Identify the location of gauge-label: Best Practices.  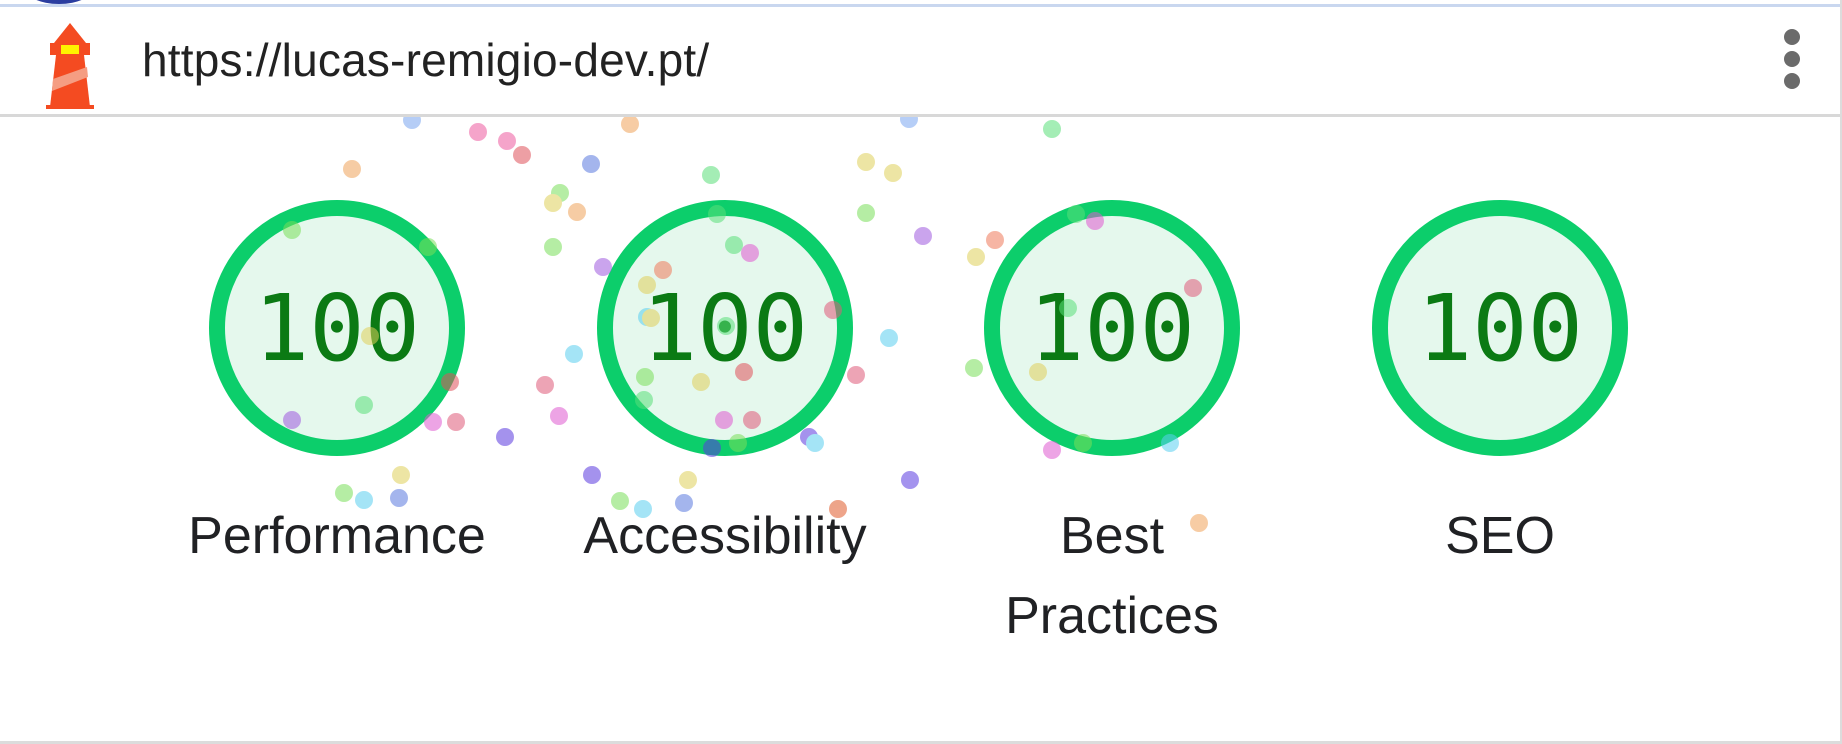
(1112, 576).